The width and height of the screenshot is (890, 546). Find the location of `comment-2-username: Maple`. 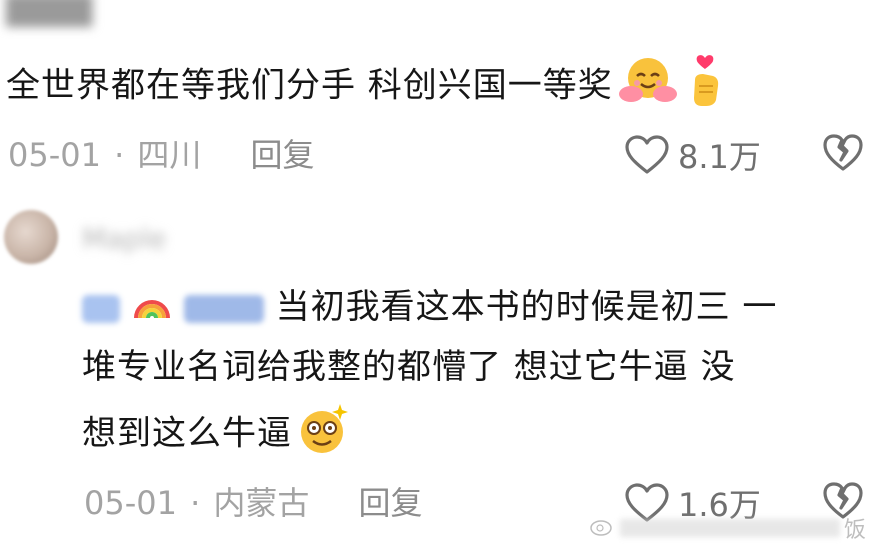

comment-2-username: Maple is located at coordinates (124, 238).